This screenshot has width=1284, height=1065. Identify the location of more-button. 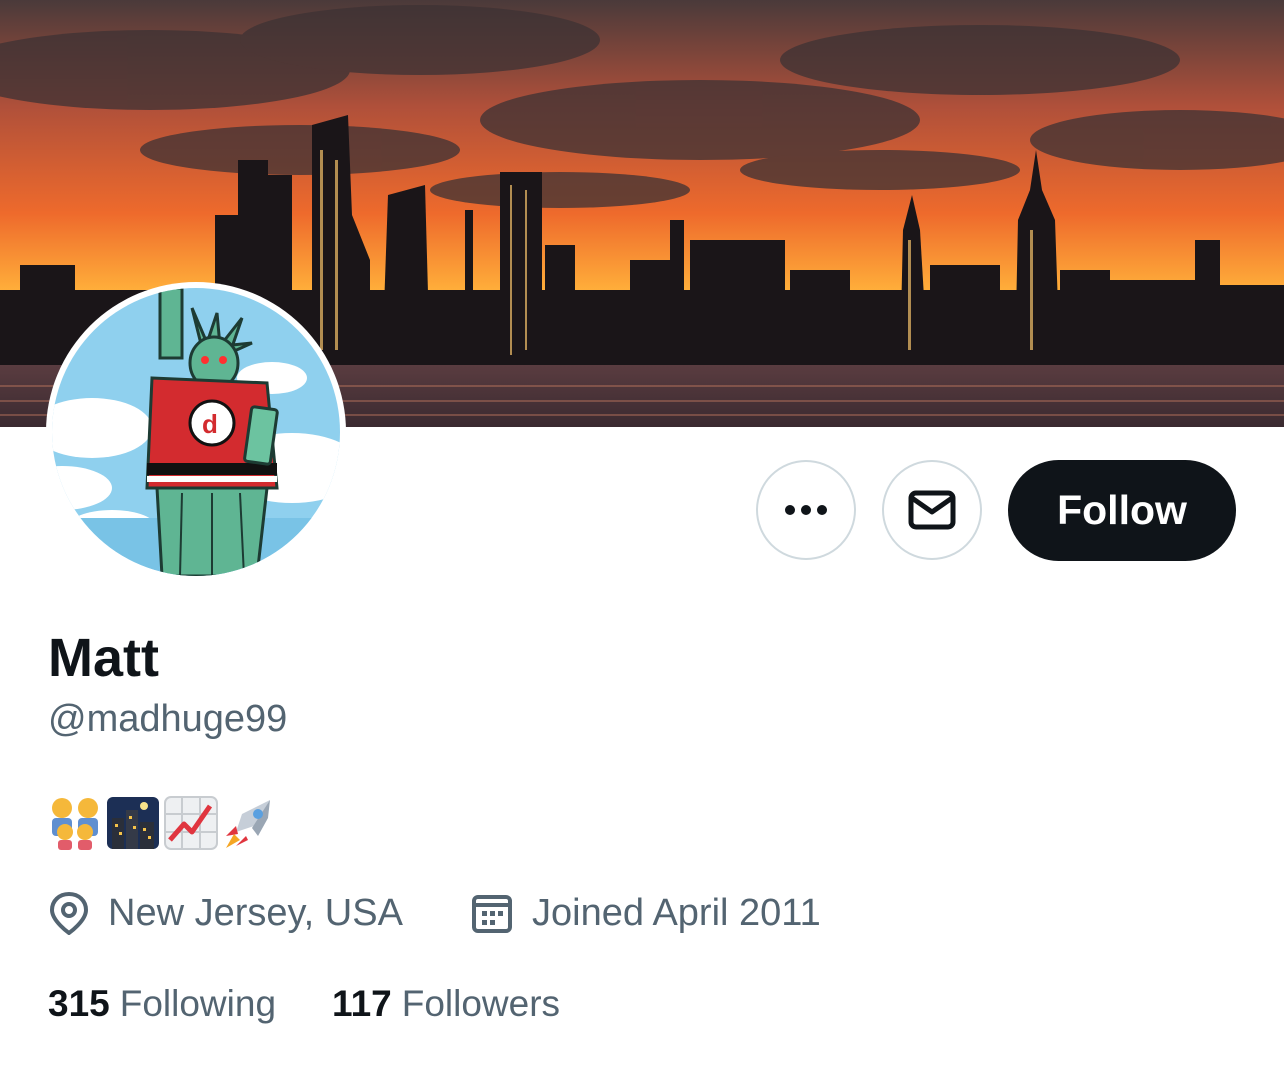
(806, 510).